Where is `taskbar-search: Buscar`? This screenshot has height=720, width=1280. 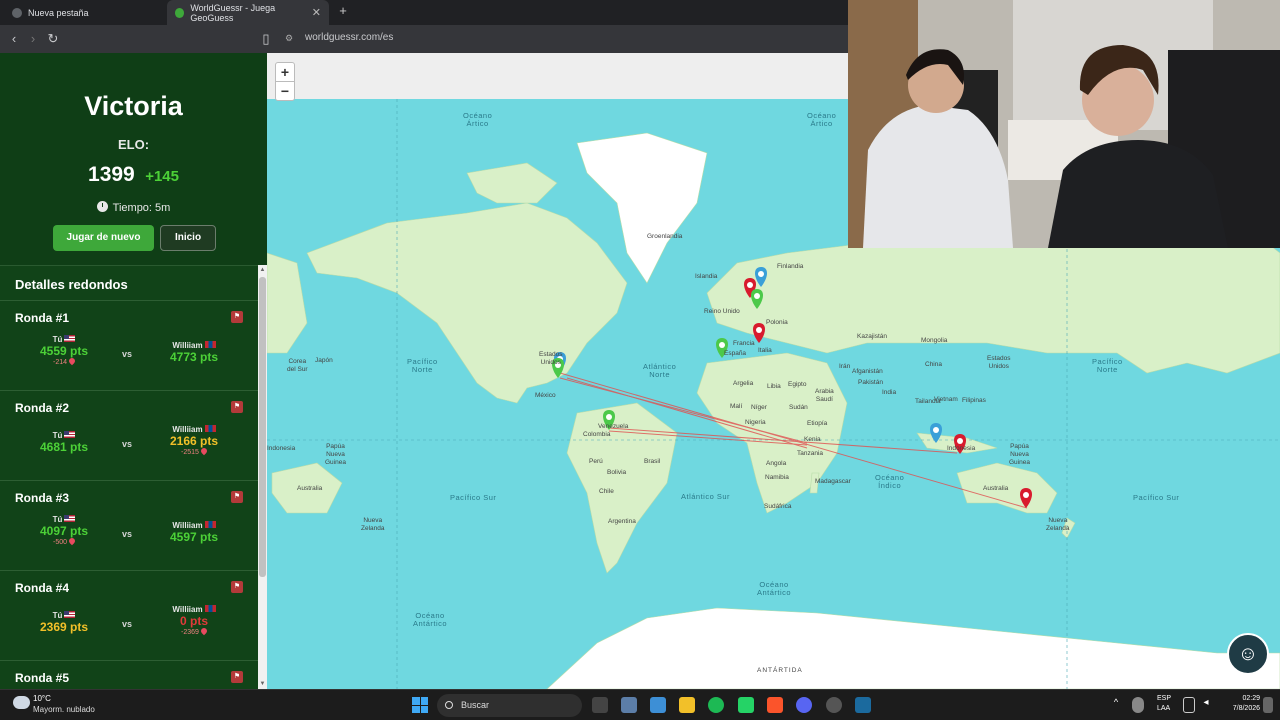
taskbar-search: Buscar is located at coordinates (509, 705).